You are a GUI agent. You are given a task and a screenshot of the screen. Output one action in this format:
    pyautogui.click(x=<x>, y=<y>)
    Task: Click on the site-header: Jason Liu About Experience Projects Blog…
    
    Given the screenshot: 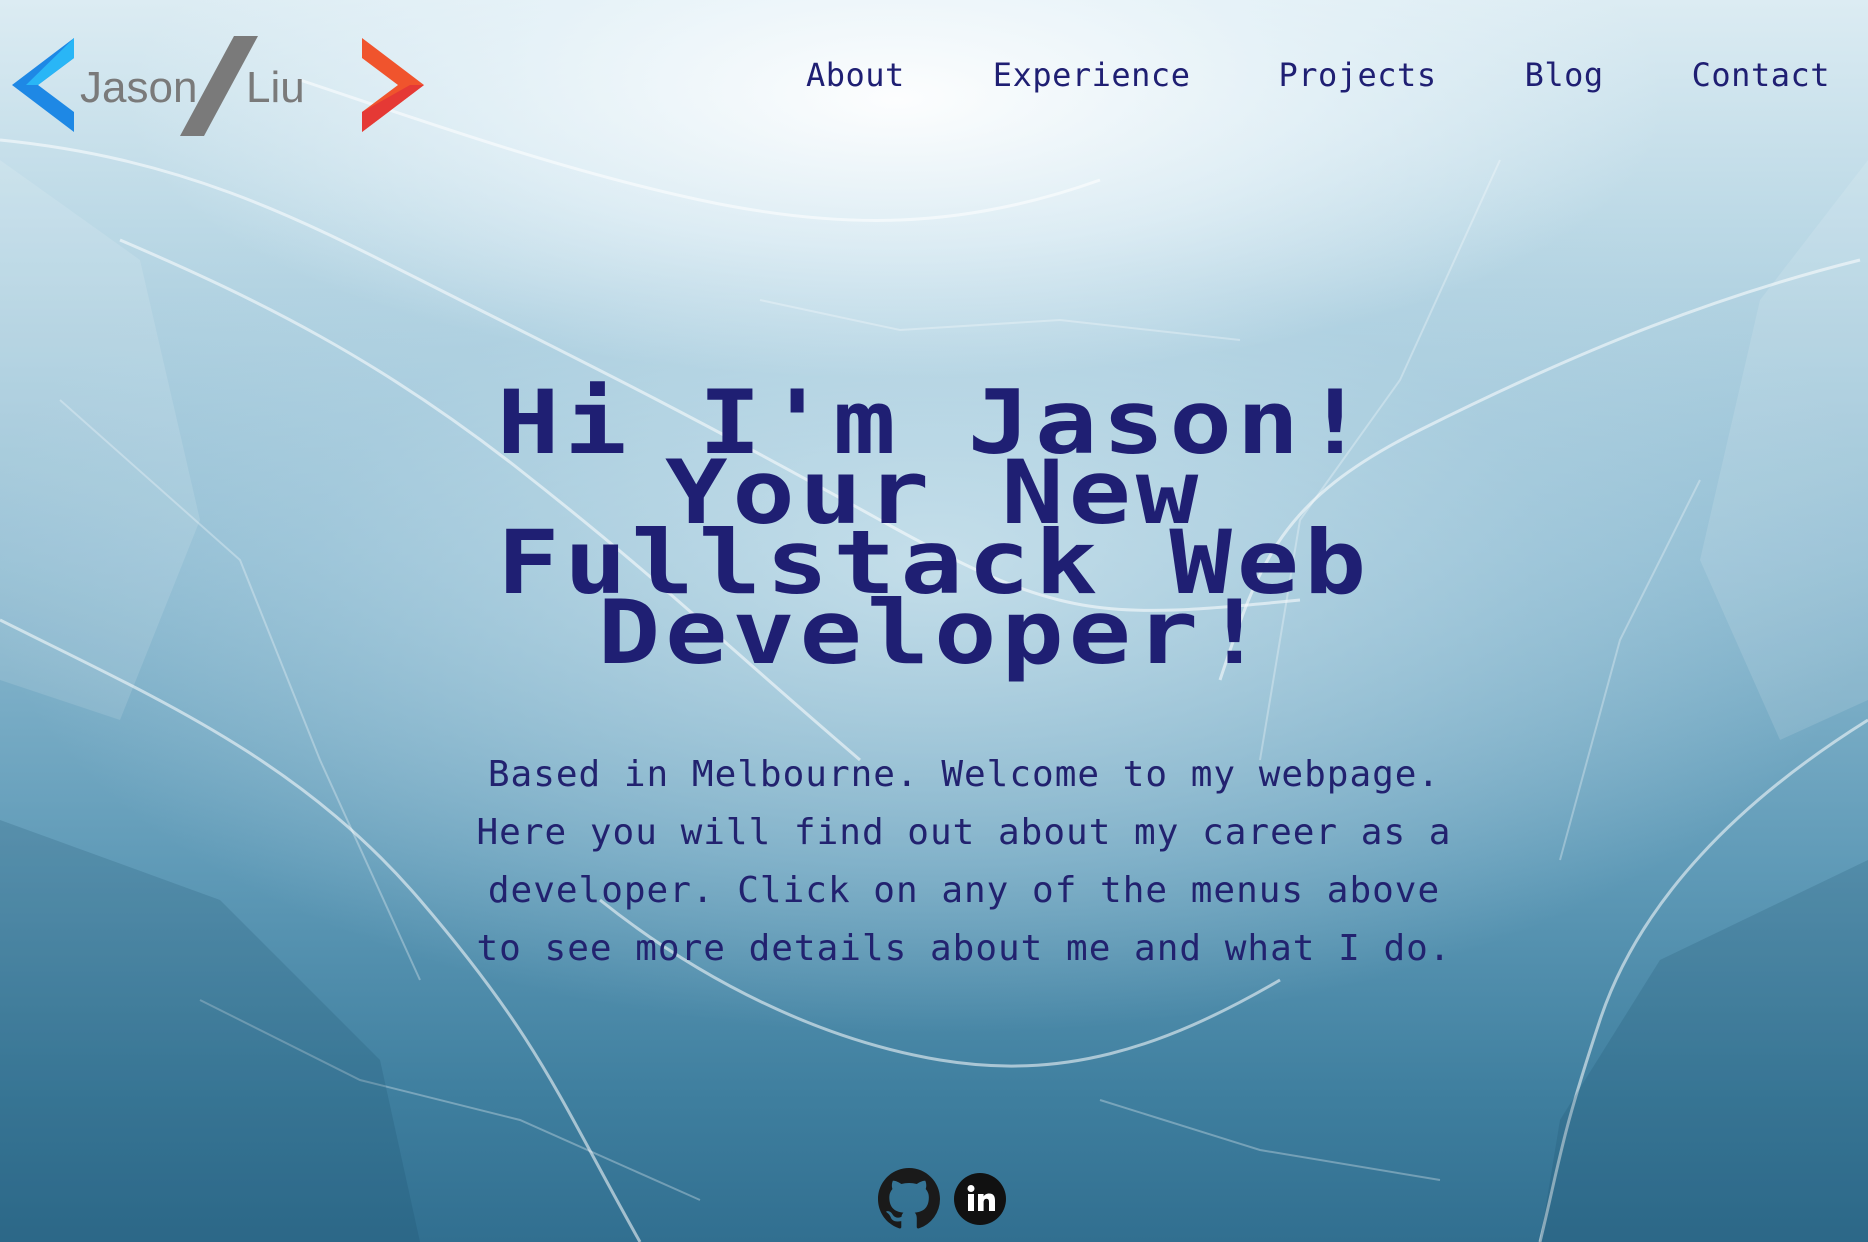 What is the action you would take?
    pyautogui.click(x=934, y=85)
    